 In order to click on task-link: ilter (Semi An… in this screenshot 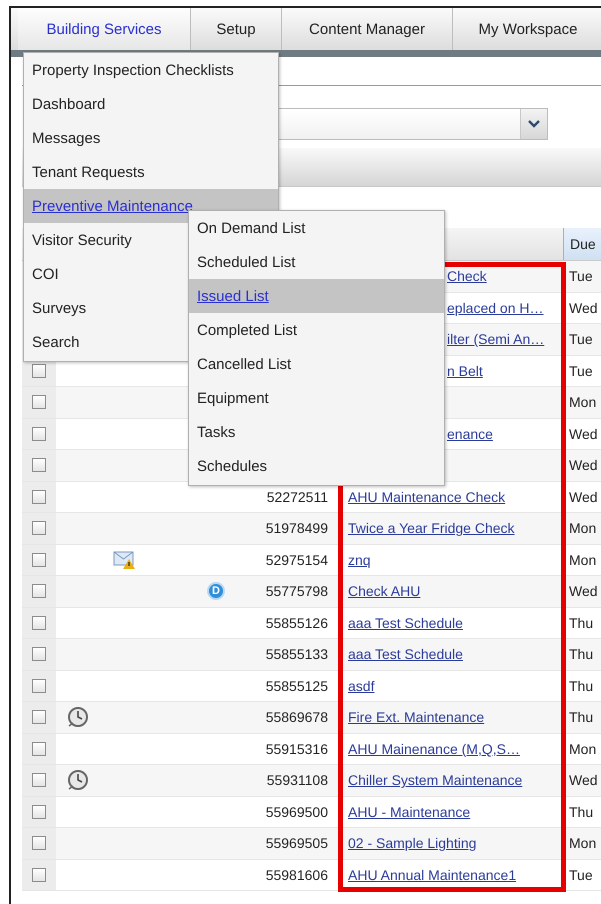, I will do `click(495, 339)`.